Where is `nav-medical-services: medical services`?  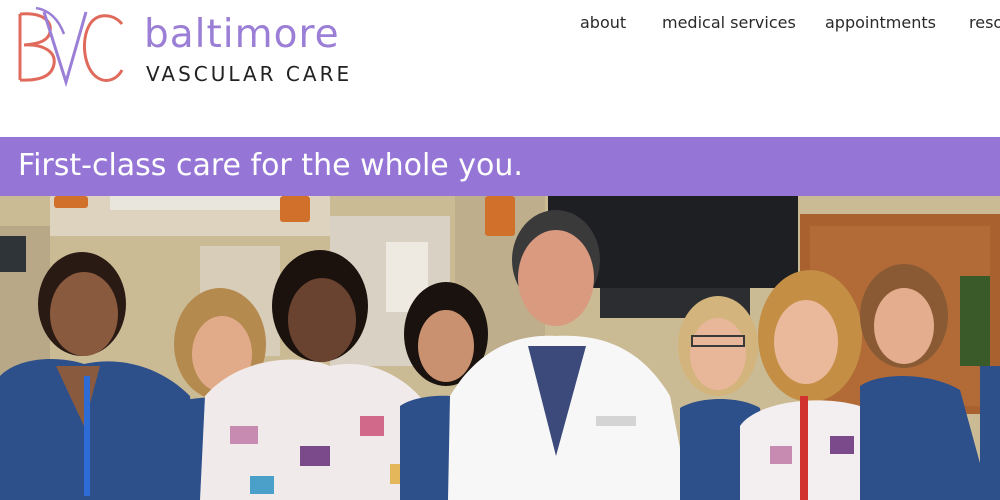
nav-medical-services: medical services is located at coordinates (729, 23).